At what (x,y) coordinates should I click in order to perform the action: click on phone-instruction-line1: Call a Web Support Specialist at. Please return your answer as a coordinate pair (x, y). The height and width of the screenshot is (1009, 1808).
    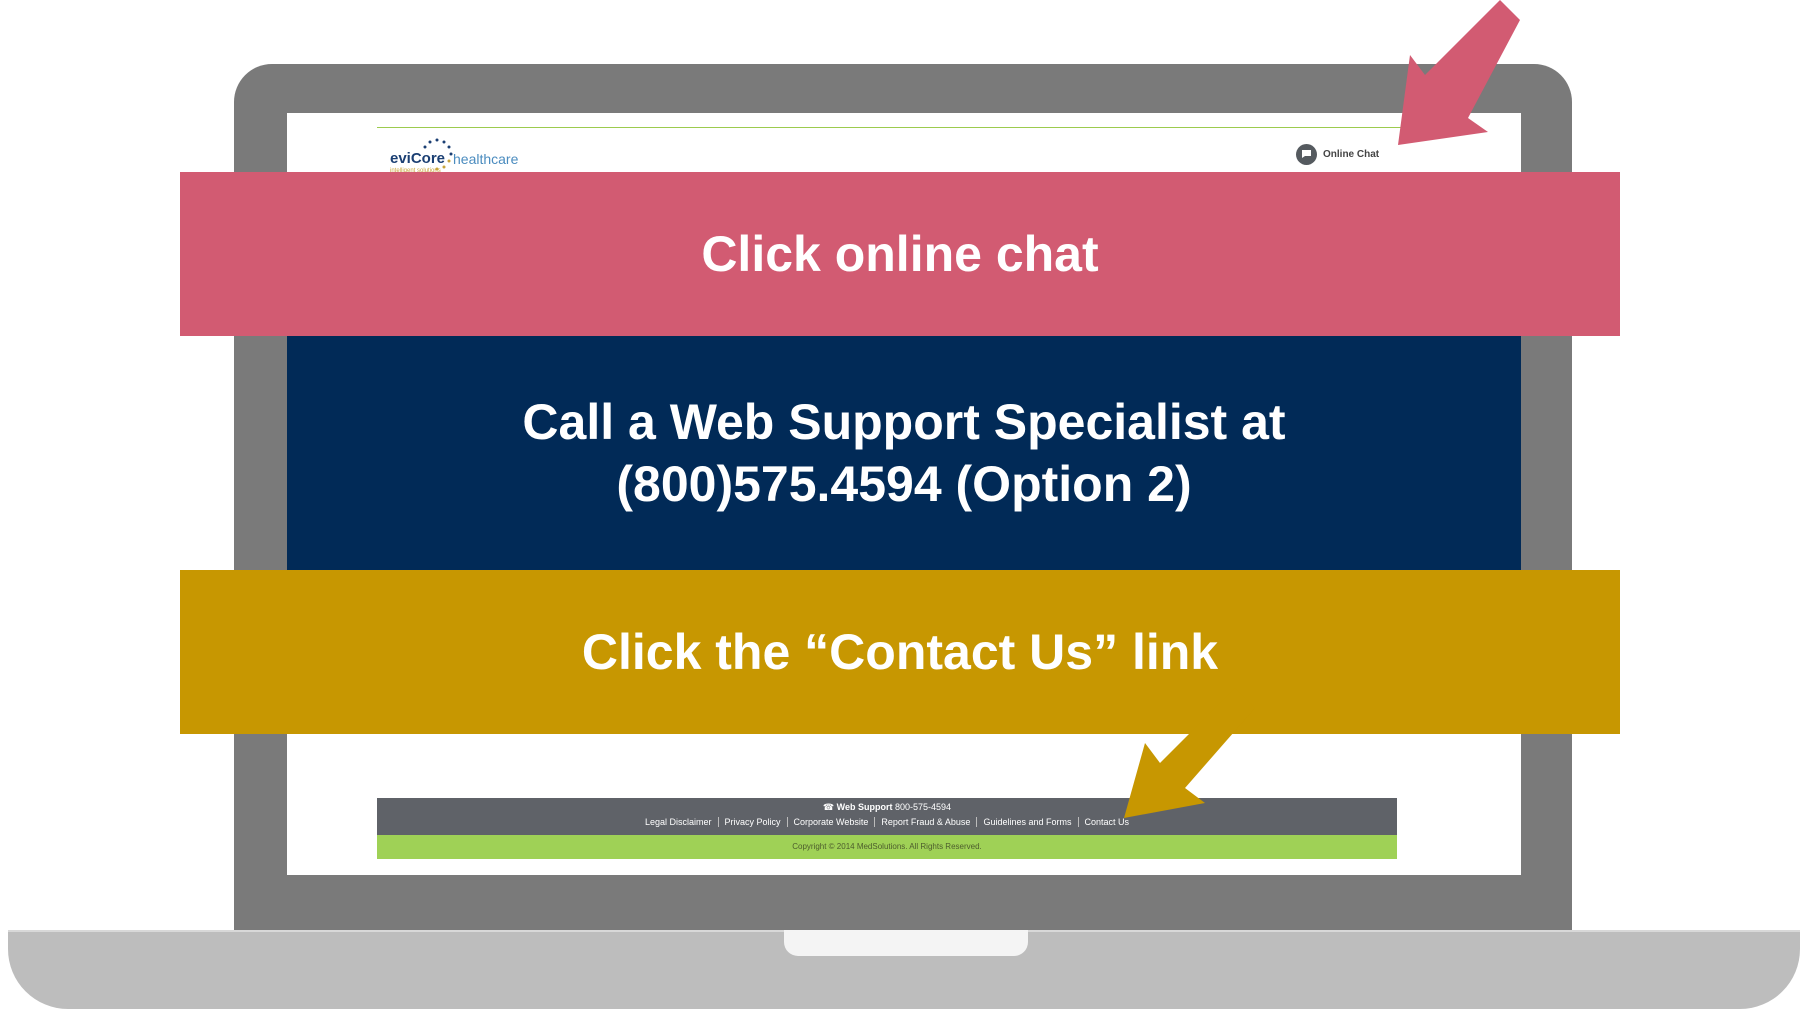
    Looking at the image, I should click on (904, 422).